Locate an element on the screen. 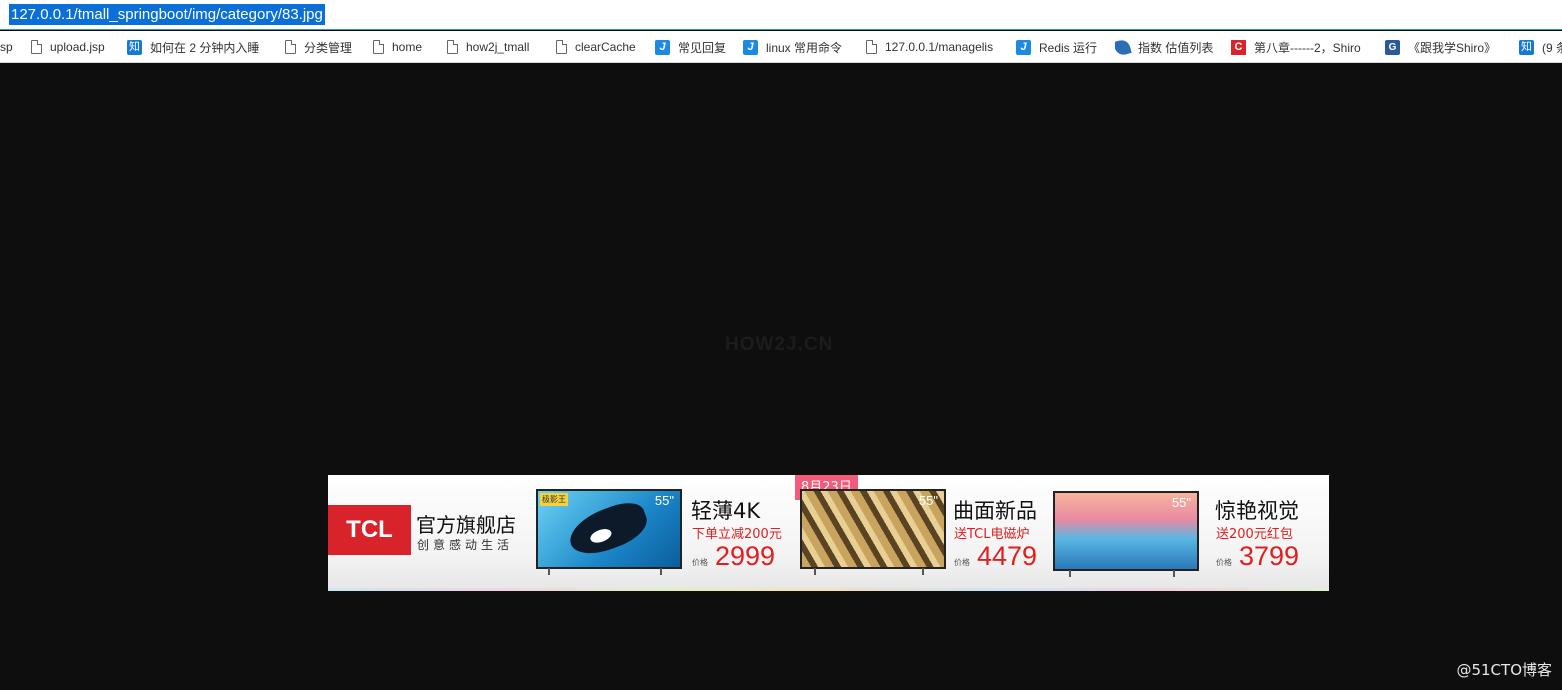 This screenshot has width=1562, height=690. promo-title: 曲面新品 is located at coordinates (995, 511).